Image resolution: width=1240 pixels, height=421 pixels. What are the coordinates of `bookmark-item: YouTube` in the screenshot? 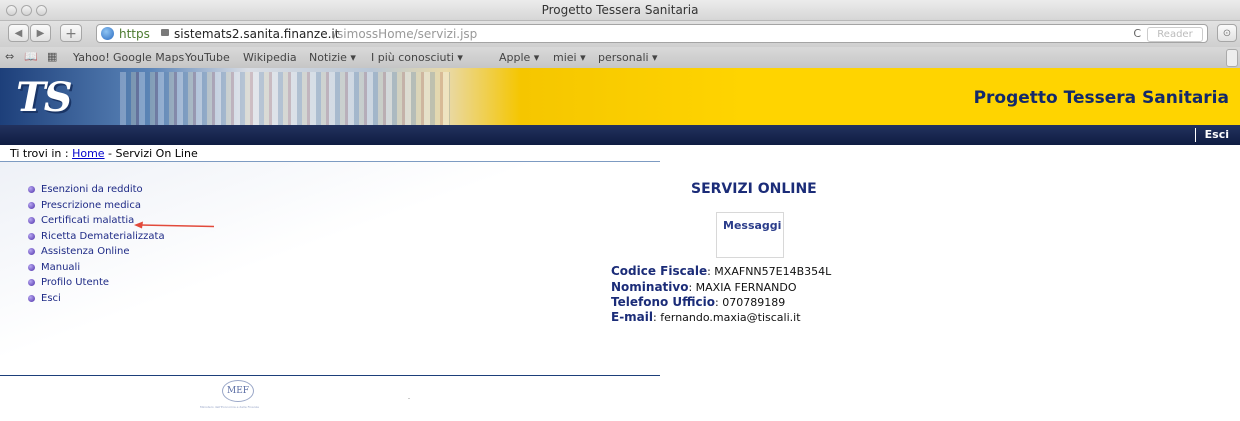 It's located at (207, 57).